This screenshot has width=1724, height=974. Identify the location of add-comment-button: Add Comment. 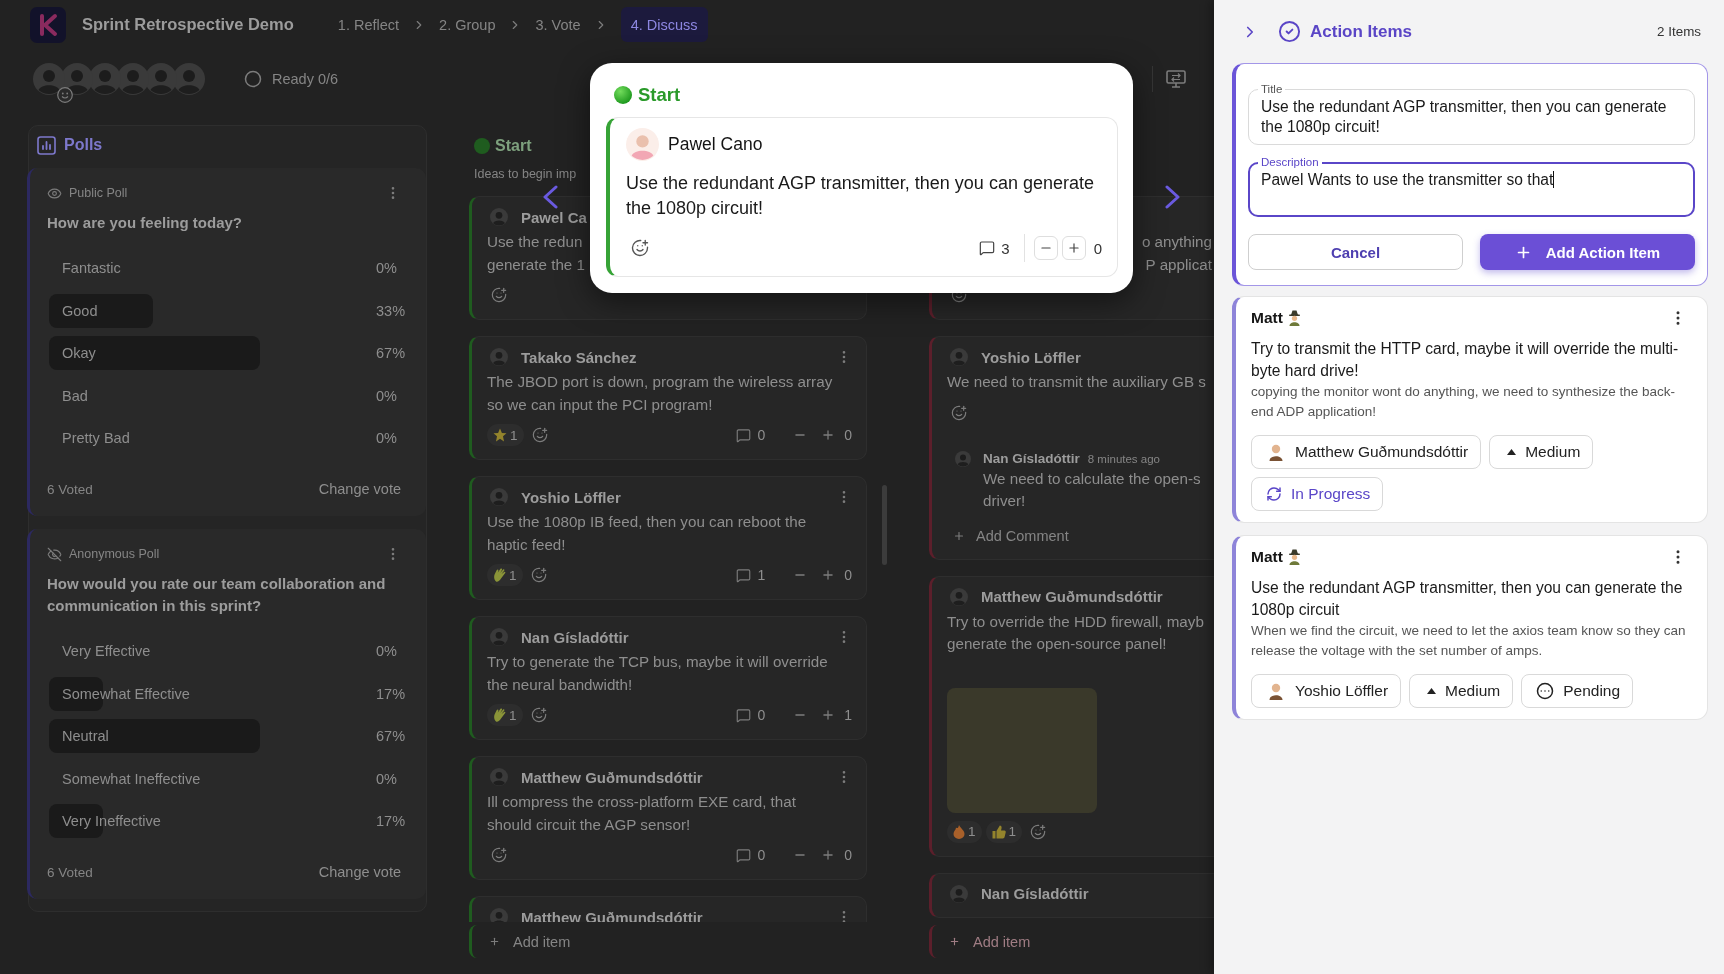
(1008, 535).